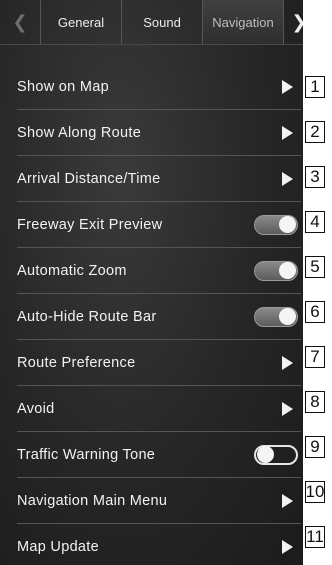 Image resolution: width=332 pixels, height=565 pixels. I want to click on callout-number: 4, so click(315, 222).